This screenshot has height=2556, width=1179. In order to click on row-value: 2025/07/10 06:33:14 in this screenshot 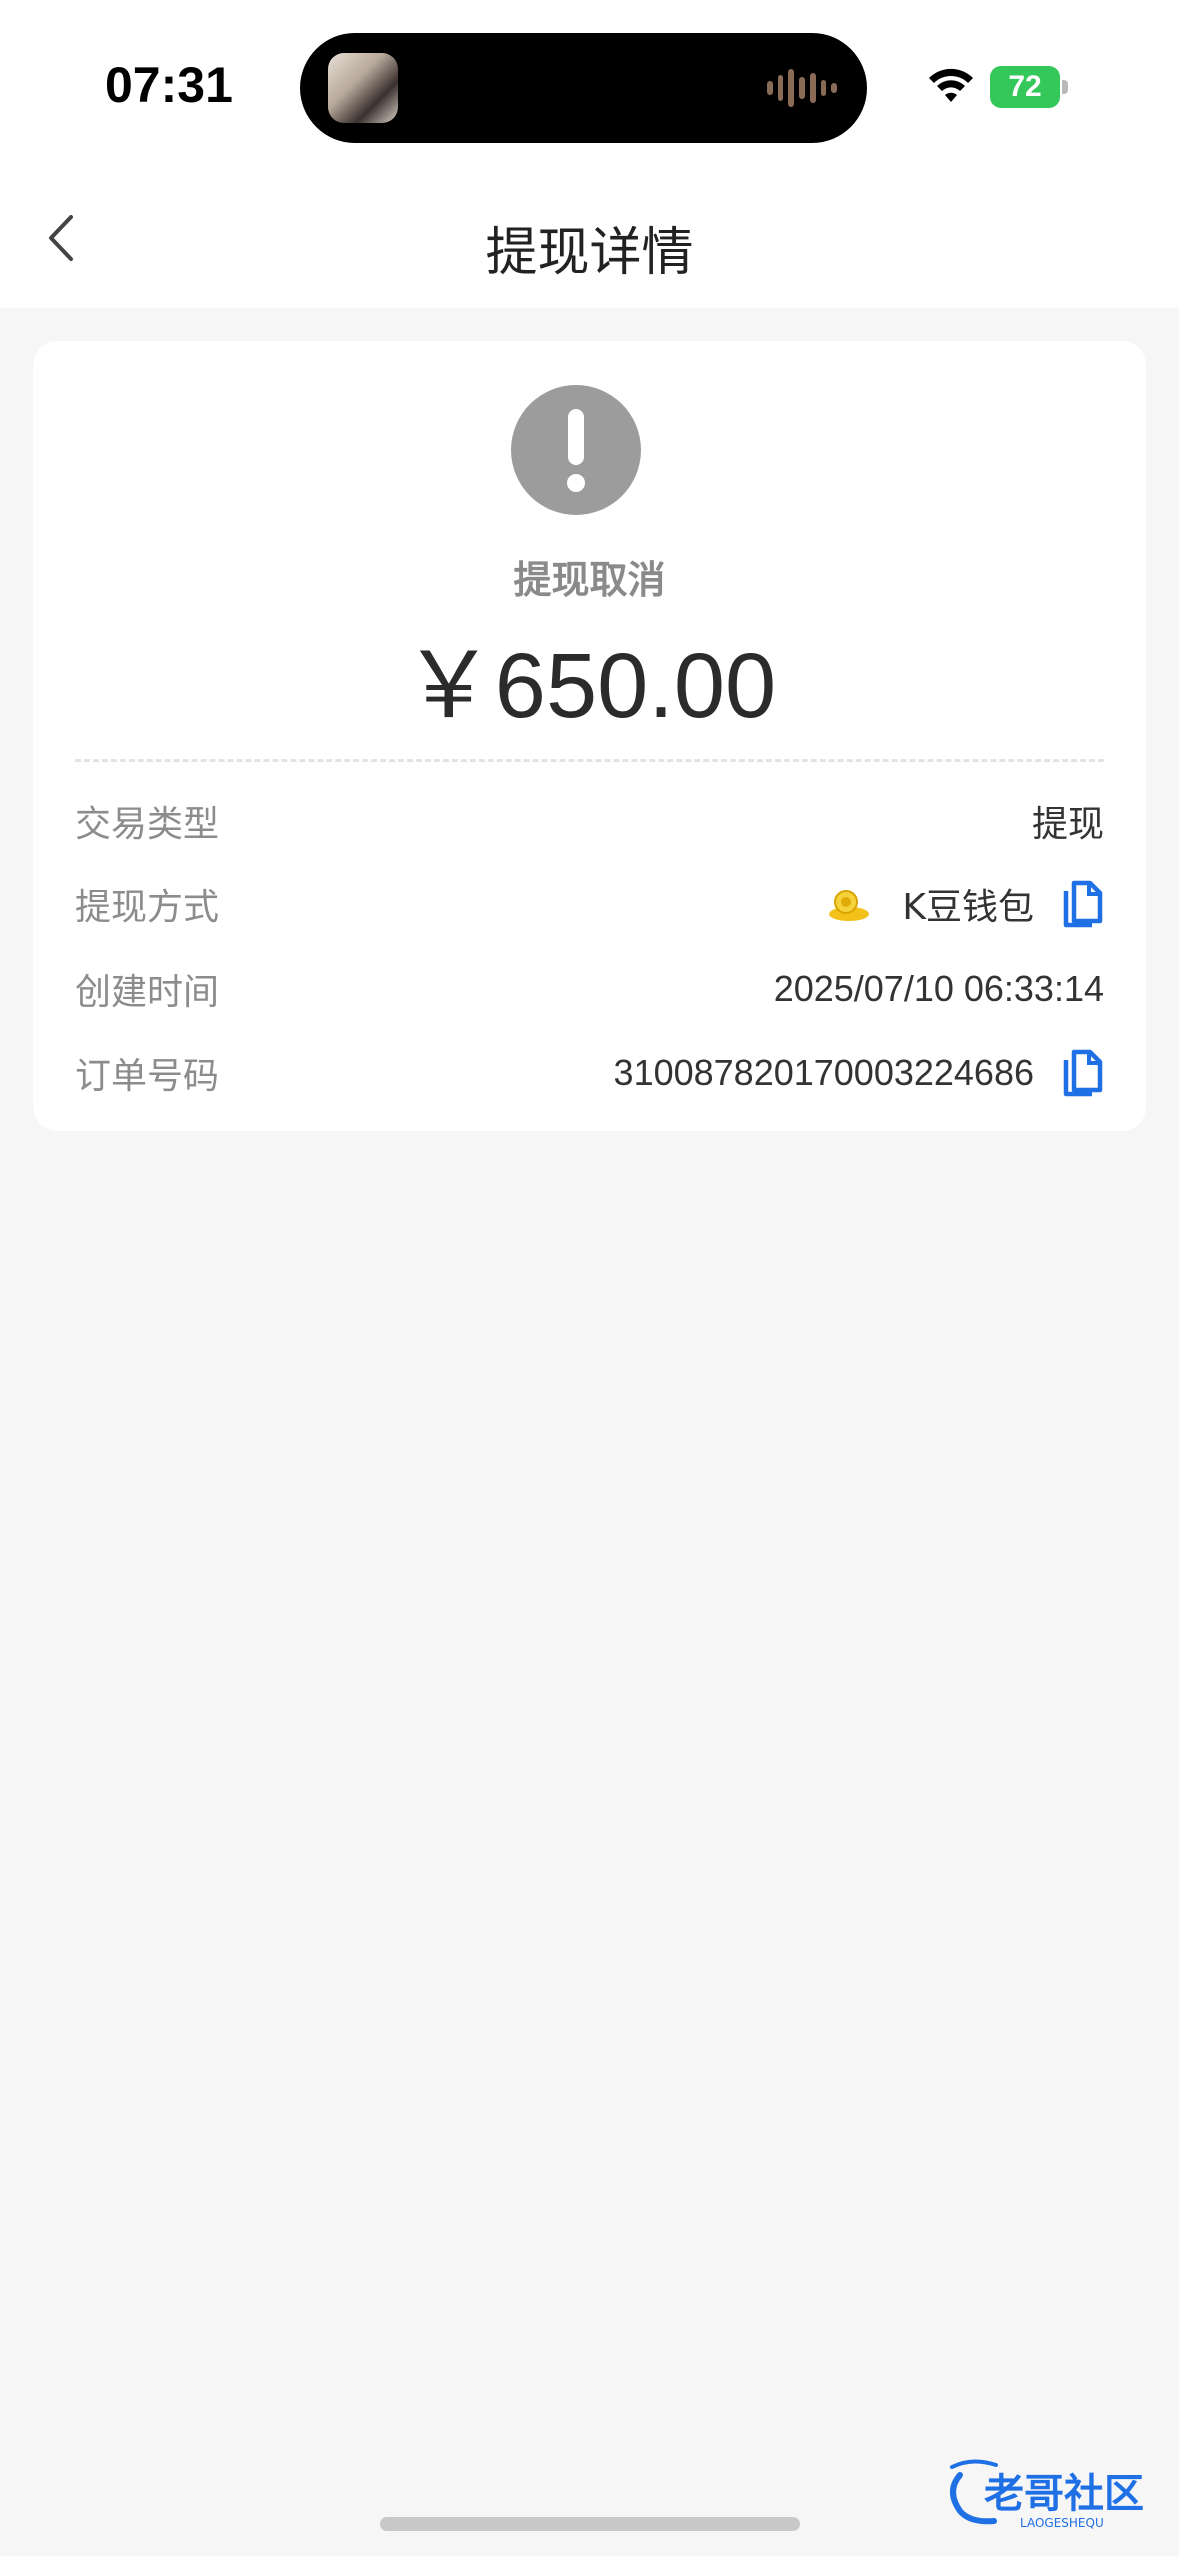, I will do `click(938, 988)`.